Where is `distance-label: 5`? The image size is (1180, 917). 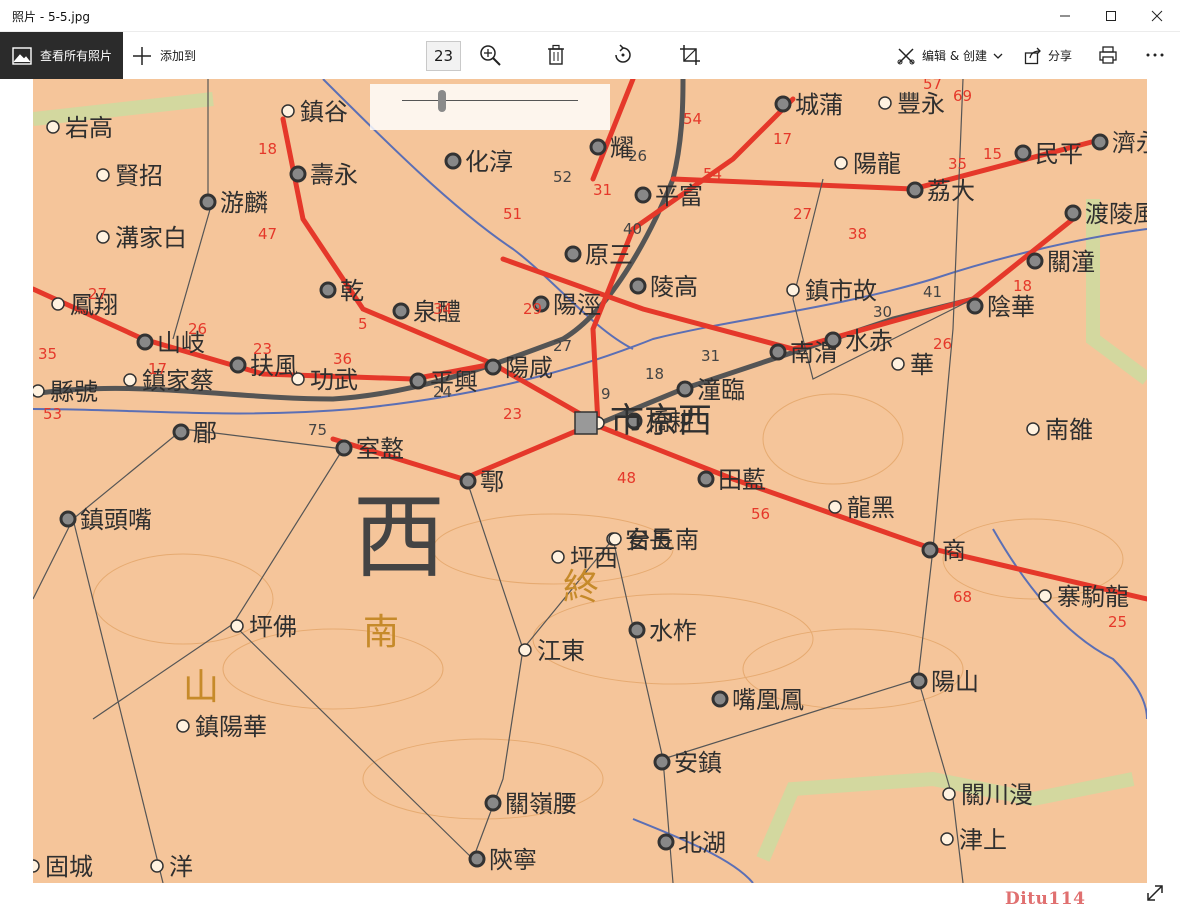 distance-label: 5 is located at coordinates (363, 324).